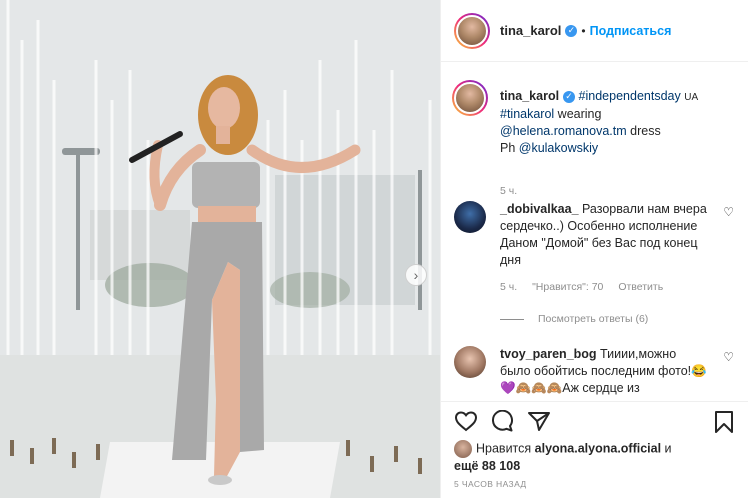  Describe the element at coordinates (578, 114) in the screenshot. I see `caption-text: wearing` at that location.